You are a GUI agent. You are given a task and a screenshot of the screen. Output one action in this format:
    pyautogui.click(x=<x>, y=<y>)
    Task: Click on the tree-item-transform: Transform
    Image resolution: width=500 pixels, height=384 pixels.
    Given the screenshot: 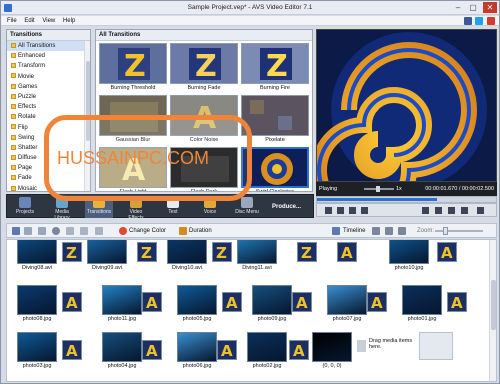 What is the action you would take?
    pyautogui.click(x=48, y=66)
    